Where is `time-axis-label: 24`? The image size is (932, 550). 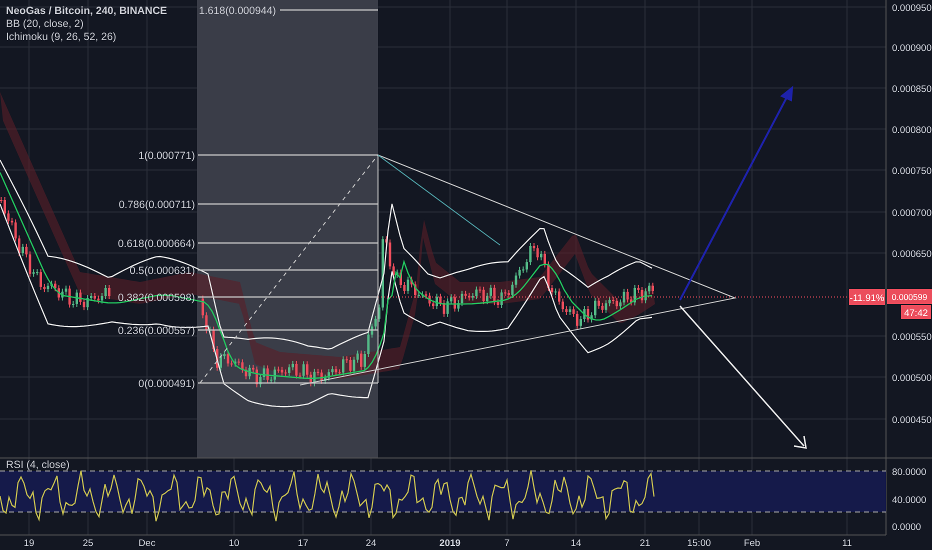 time-axis-label: 24 is located at coordinates (371, 543).